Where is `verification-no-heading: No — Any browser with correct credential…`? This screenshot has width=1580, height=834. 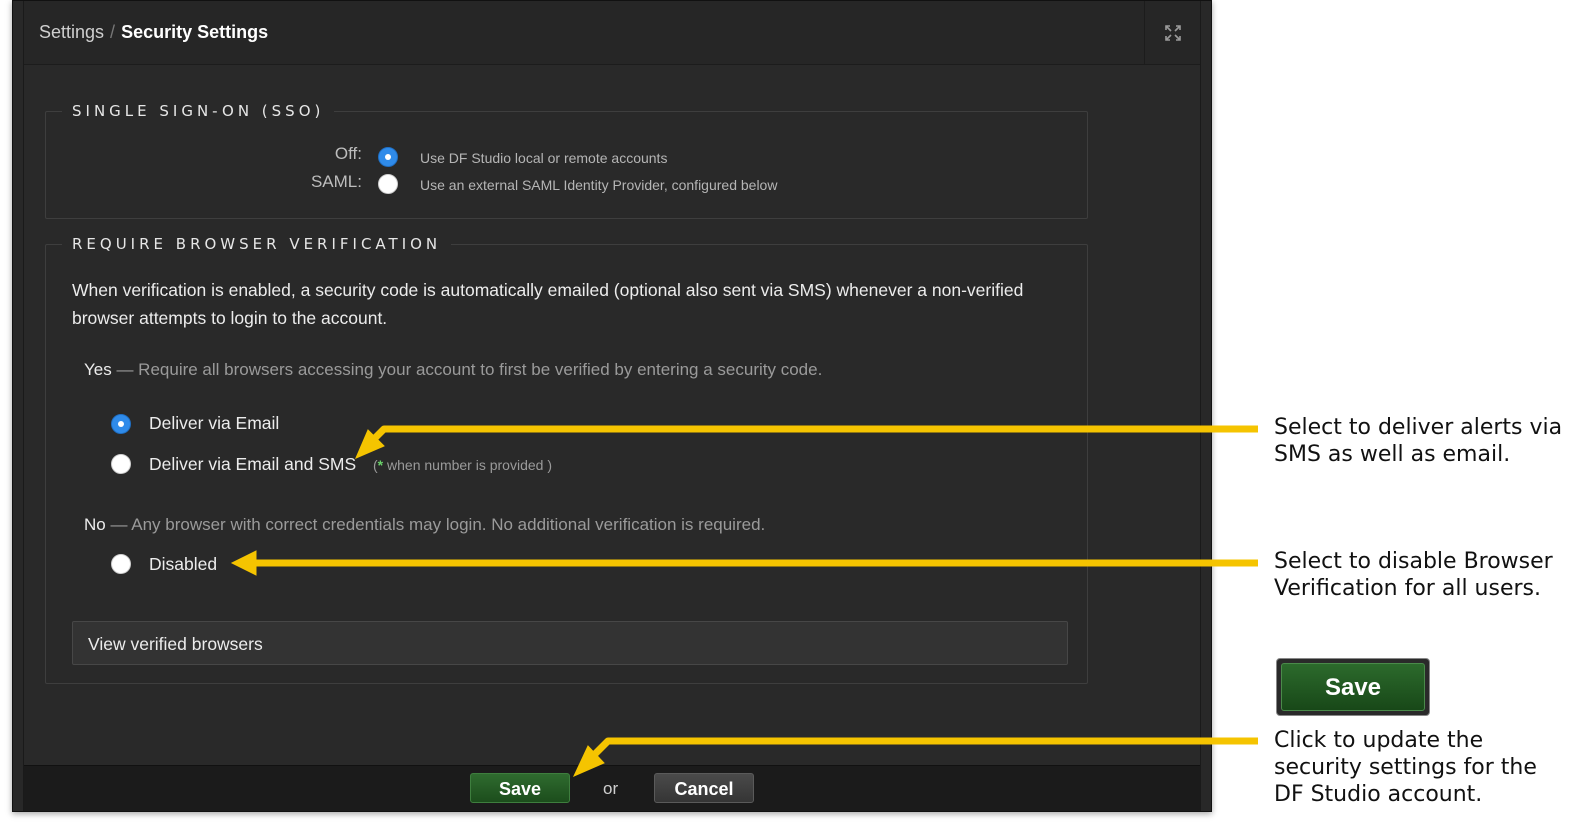
verification-no-heading: No — Any browser with correct credential… is located at coordinates (424, 525).